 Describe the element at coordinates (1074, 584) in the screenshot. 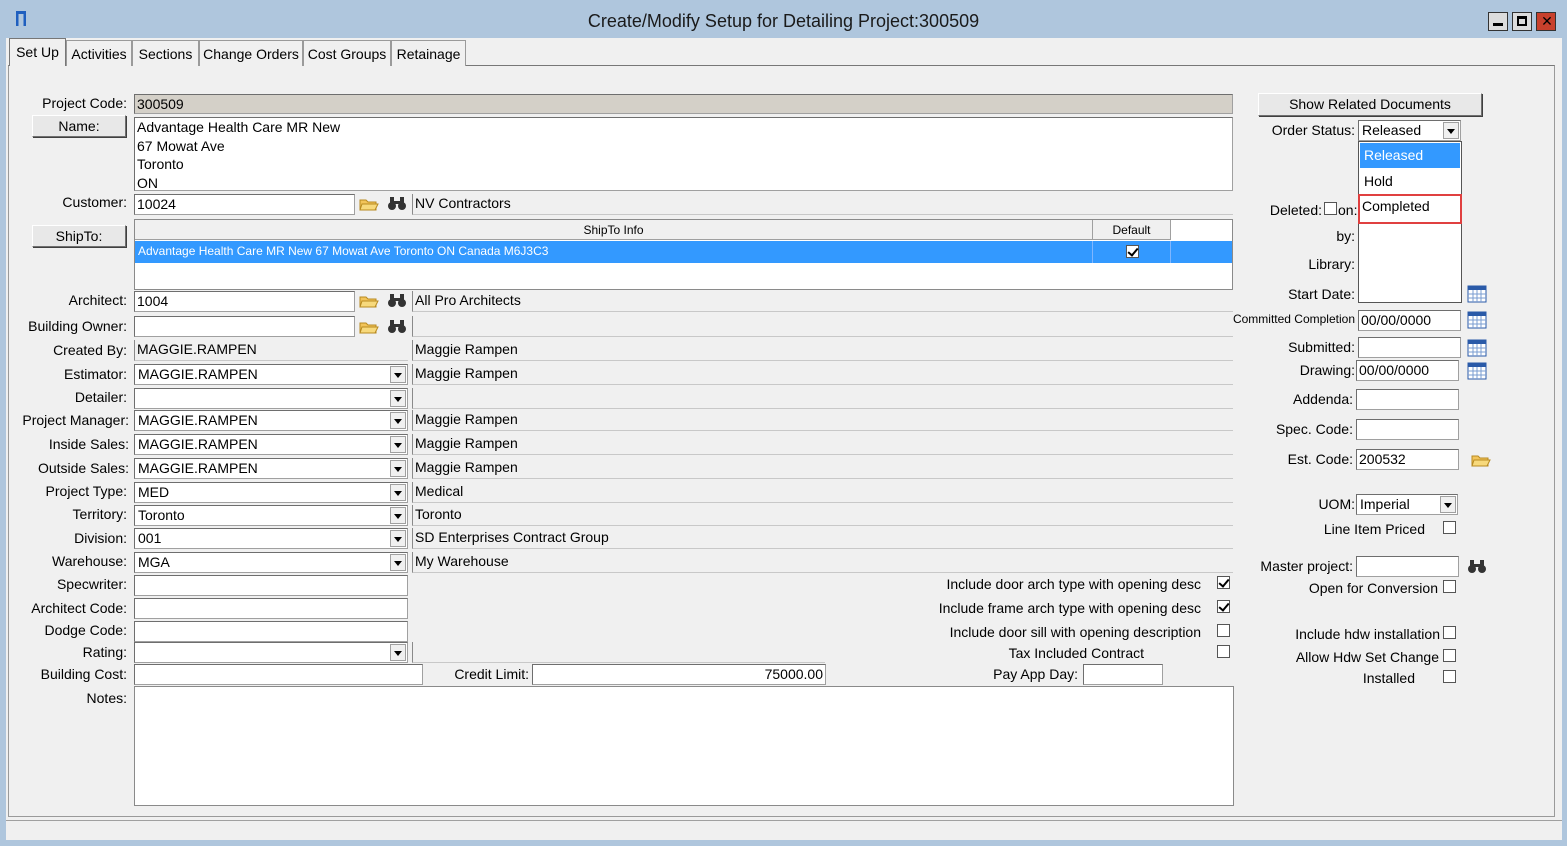

I see `door-arch-option-label: Include door arch type with opening desc` at that location.